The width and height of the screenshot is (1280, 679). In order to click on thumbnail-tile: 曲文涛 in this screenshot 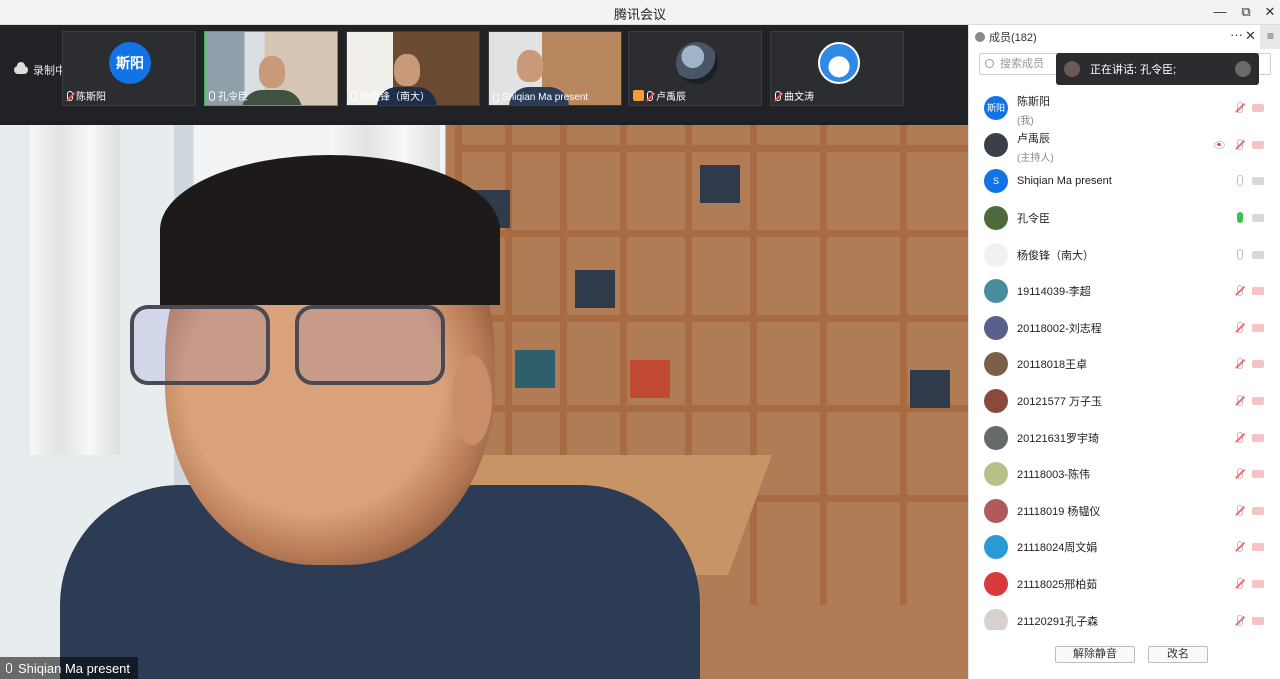, I will do `click(837, 68)`.